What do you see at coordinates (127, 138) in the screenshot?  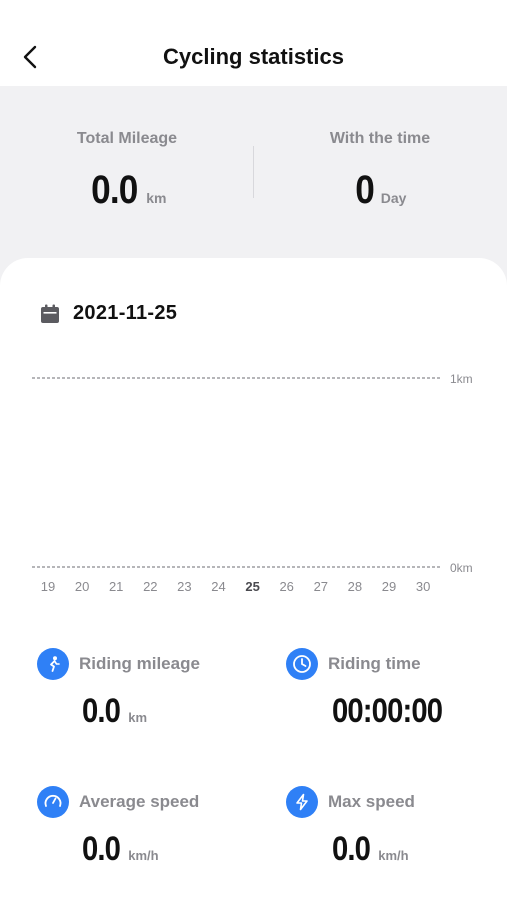 I see `total-mileage-label: Total Mileage` at bounding box center [127, 138].